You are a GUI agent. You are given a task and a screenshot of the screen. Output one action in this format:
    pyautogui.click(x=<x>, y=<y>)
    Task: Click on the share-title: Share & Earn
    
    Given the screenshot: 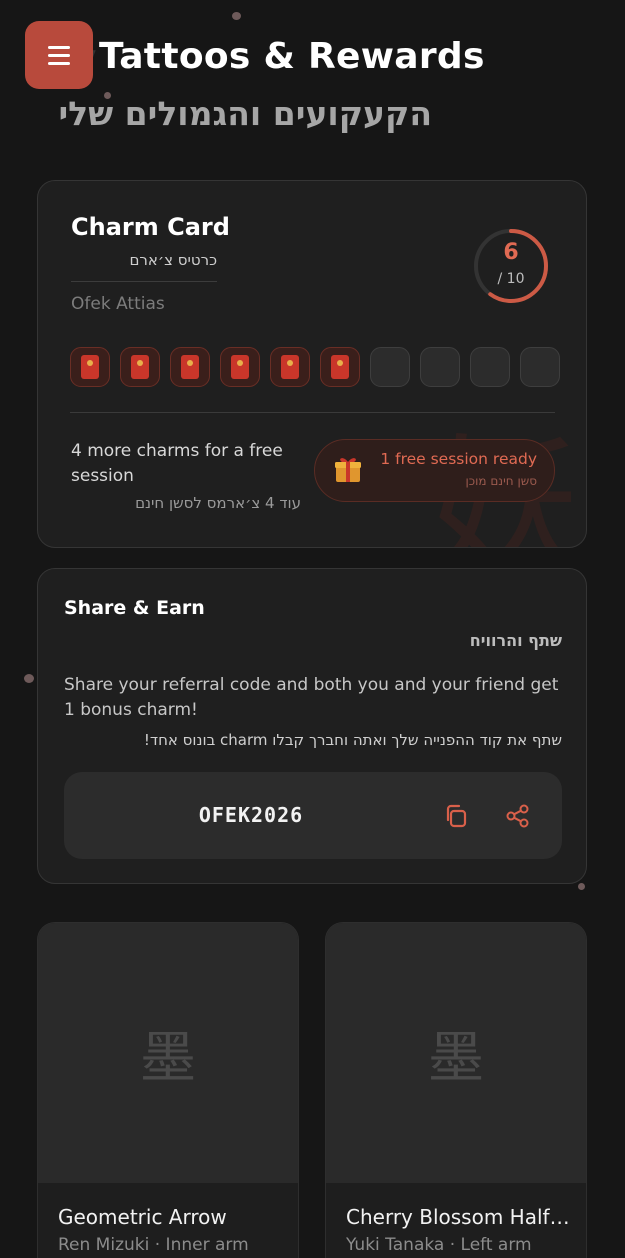 What is the action you would take?
    pyautogui.click(x=134, y=608)
    